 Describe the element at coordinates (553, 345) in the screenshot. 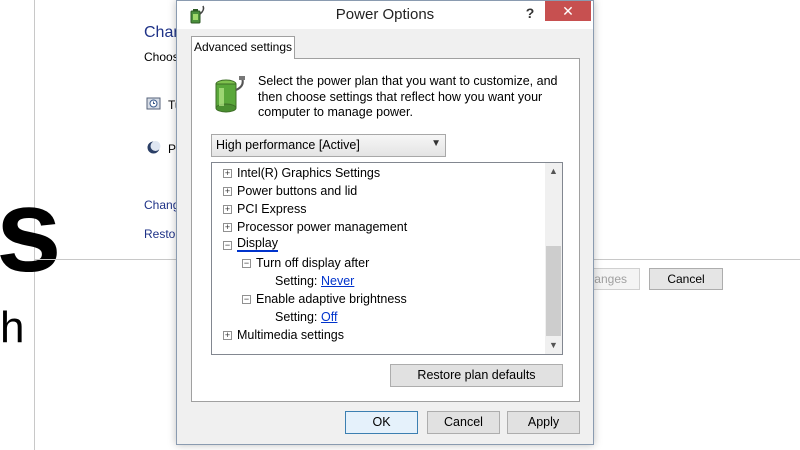

I see `scroll-down-icon: ▼` at that location.